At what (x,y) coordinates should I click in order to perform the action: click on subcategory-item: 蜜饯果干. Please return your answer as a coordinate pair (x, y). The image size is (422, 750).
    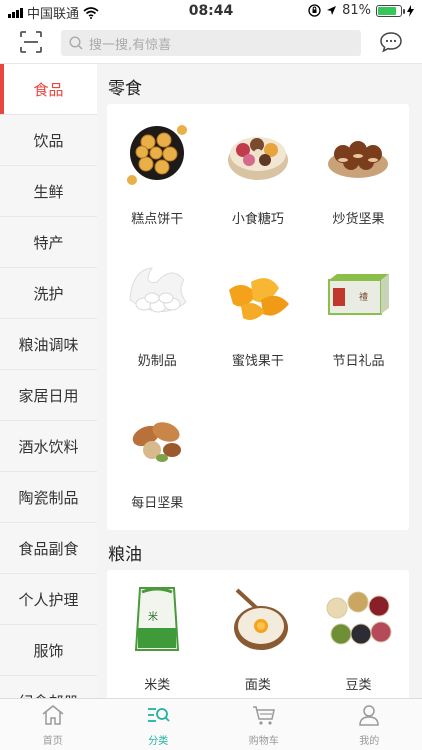
    Looking at the image, I should click on (258, 317).